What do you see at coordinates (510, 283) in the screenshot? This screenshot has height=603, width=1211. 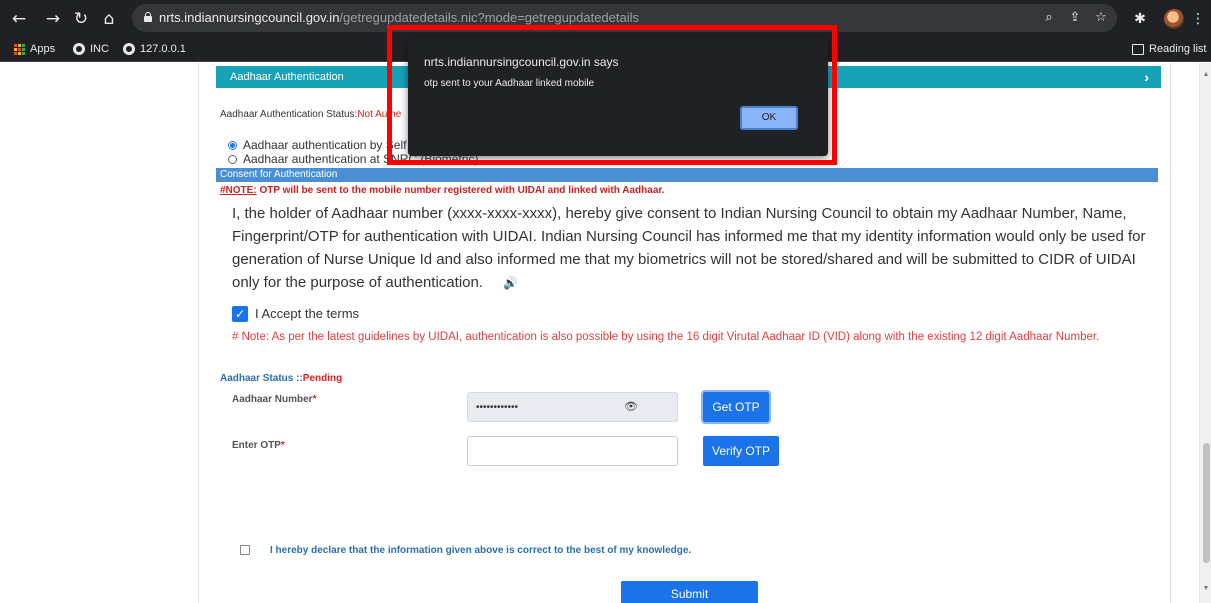 I see `speaker-icon: 🔊` at bounding box center [510, 283].